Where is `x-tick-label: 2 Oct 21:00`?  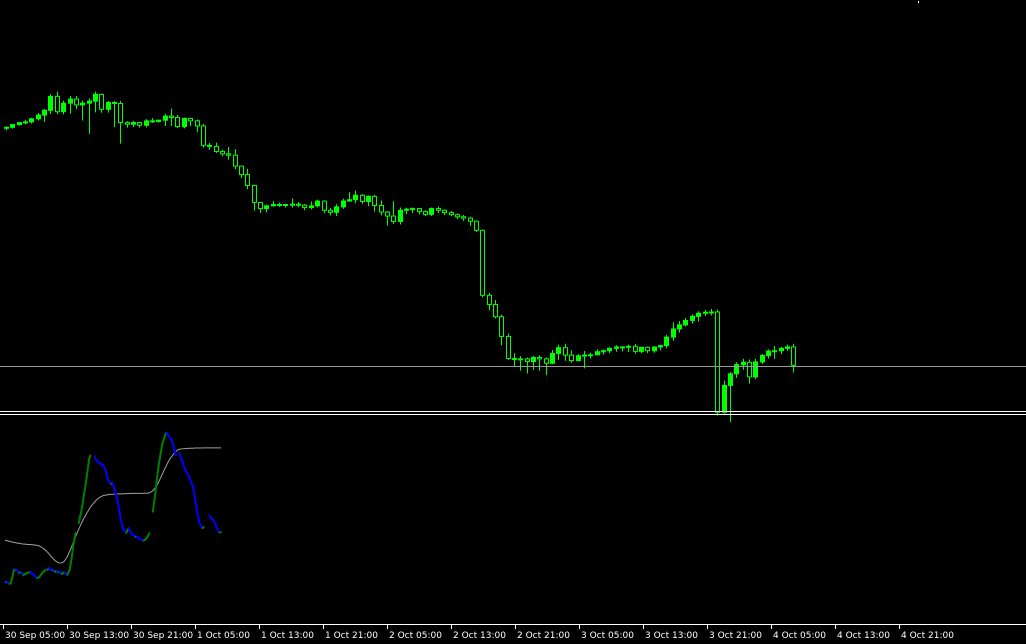 x-tick-label: 2 Oct 21:00 is located at coordinates (543, 636).